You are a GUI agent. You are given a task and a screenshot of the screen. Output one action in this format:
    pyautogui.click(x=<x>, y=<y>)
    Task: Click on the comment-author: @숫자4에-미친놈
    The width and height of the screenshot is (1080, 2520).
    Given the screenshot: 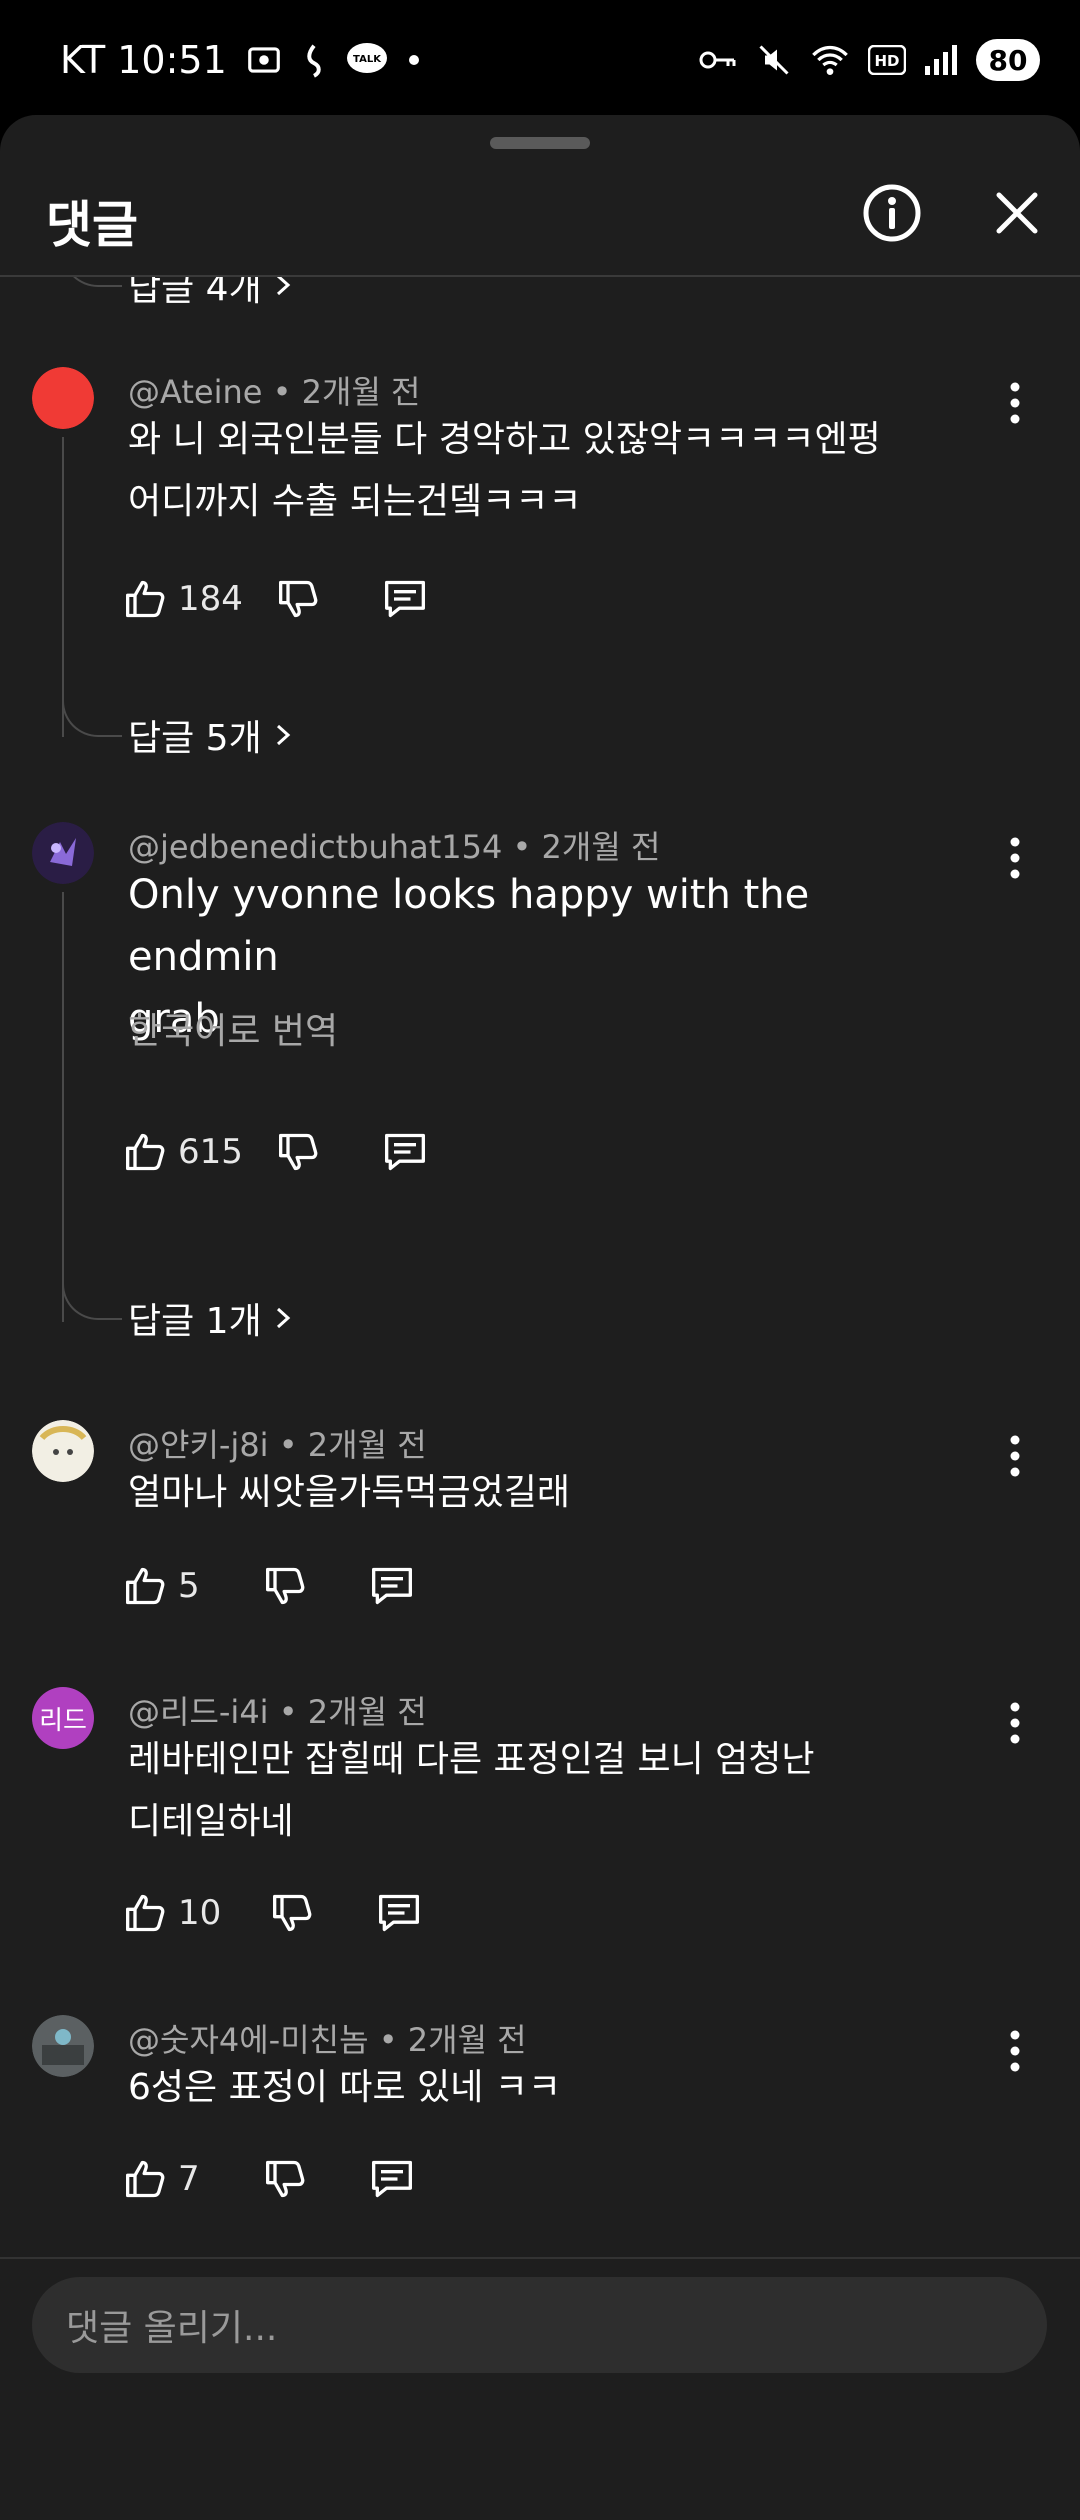 What is the action you would take?
    pyautogui.click(x=248, y=2040)
    